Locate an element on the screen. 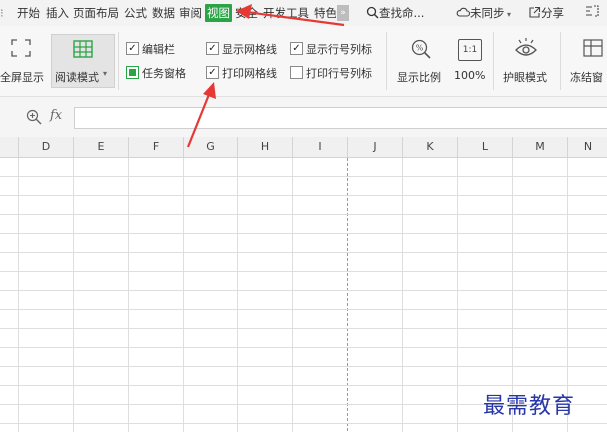 This screenshot has height=432, width=607. page-break-line is located at coordinates (347, 295).